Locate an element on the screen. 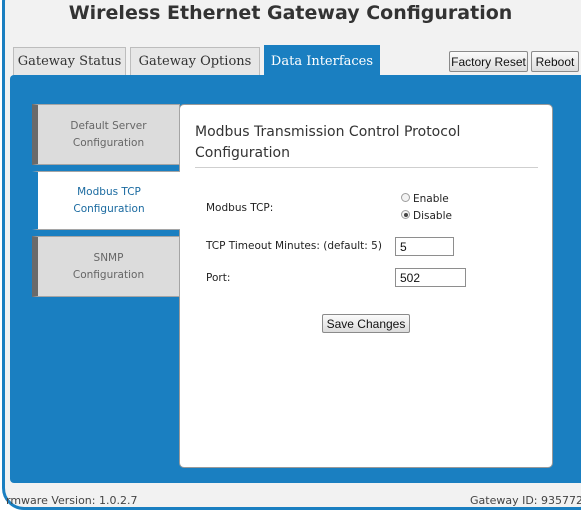 The width and height of the screenshot is (581, 513). disable-radio is located at coordinates (405, 214).